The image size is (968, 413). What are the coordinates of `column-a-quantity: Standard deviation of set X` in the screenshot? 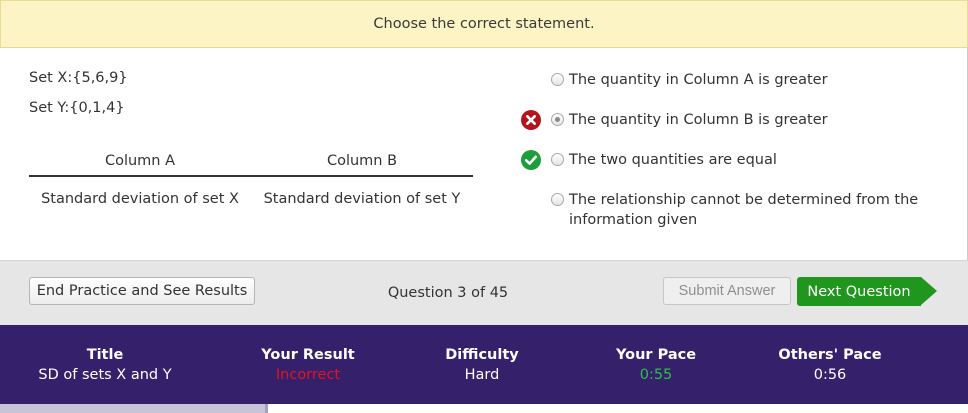 It's located at (140, 199).